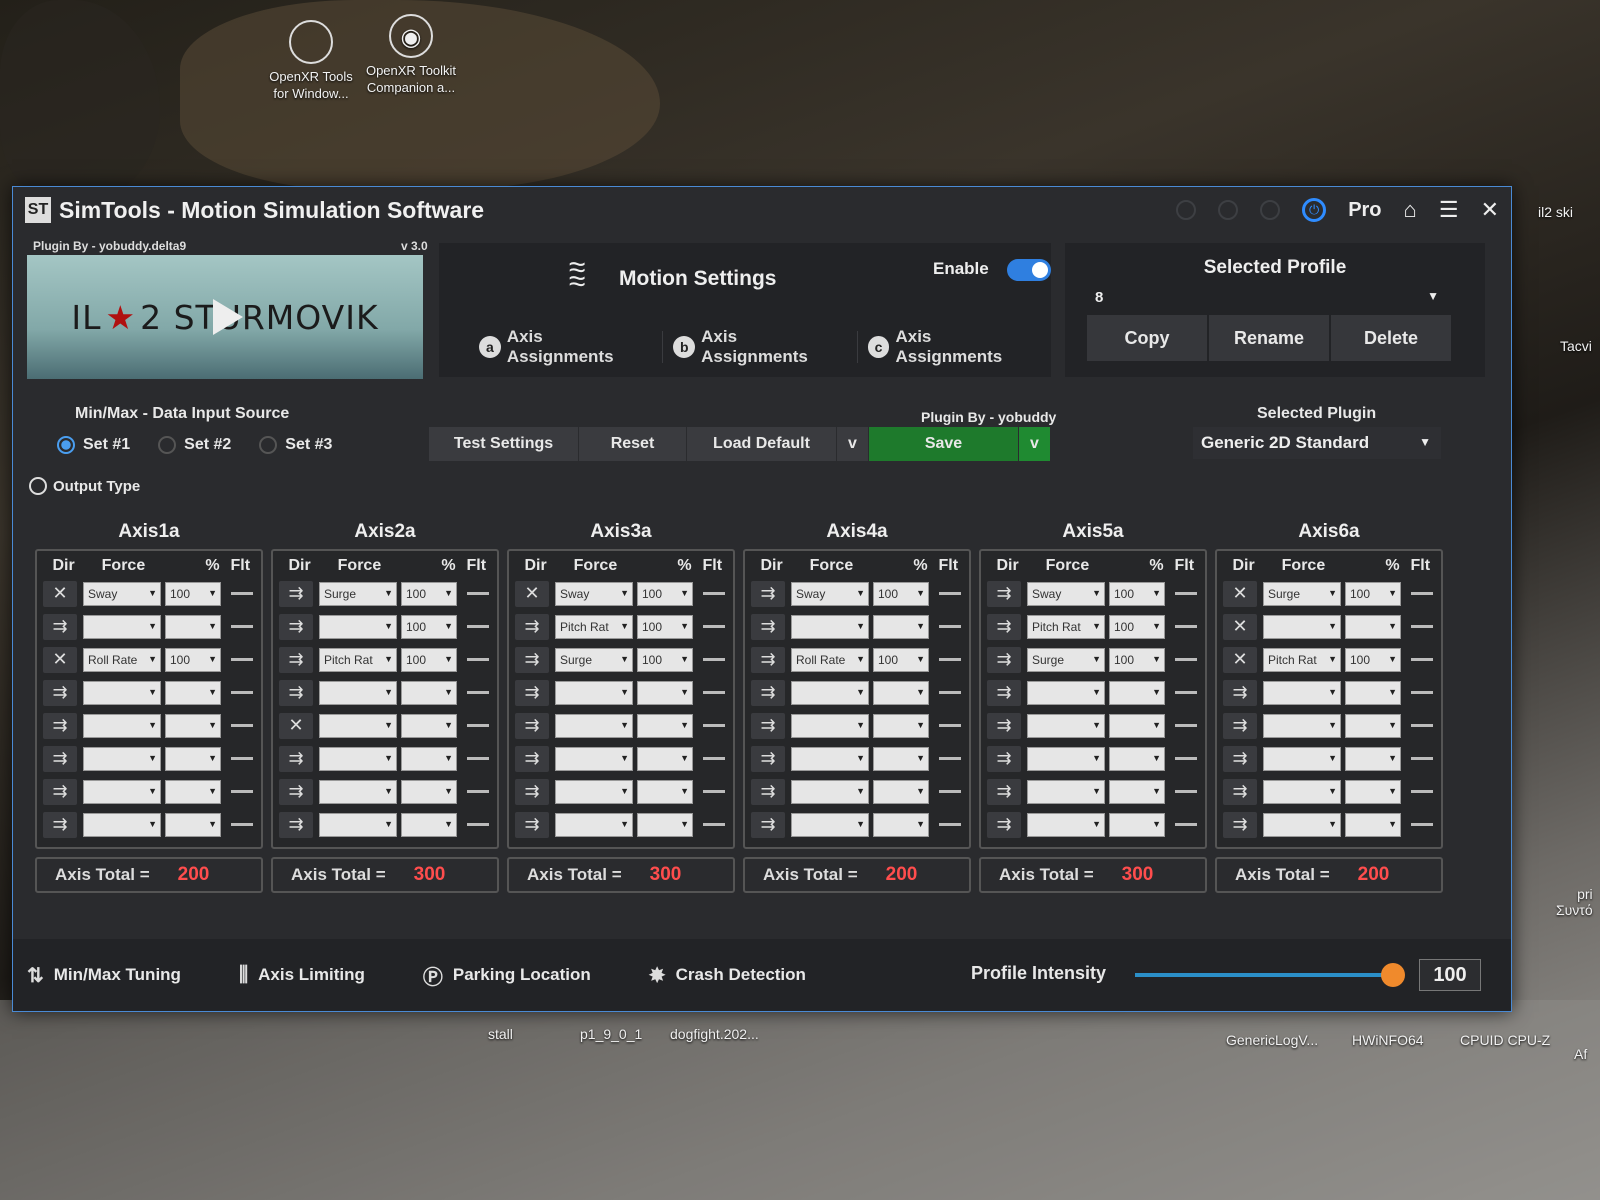 The width and height of the screenshot is (1600, 1200). I want to click on save-button: Save, so click(944, 444).